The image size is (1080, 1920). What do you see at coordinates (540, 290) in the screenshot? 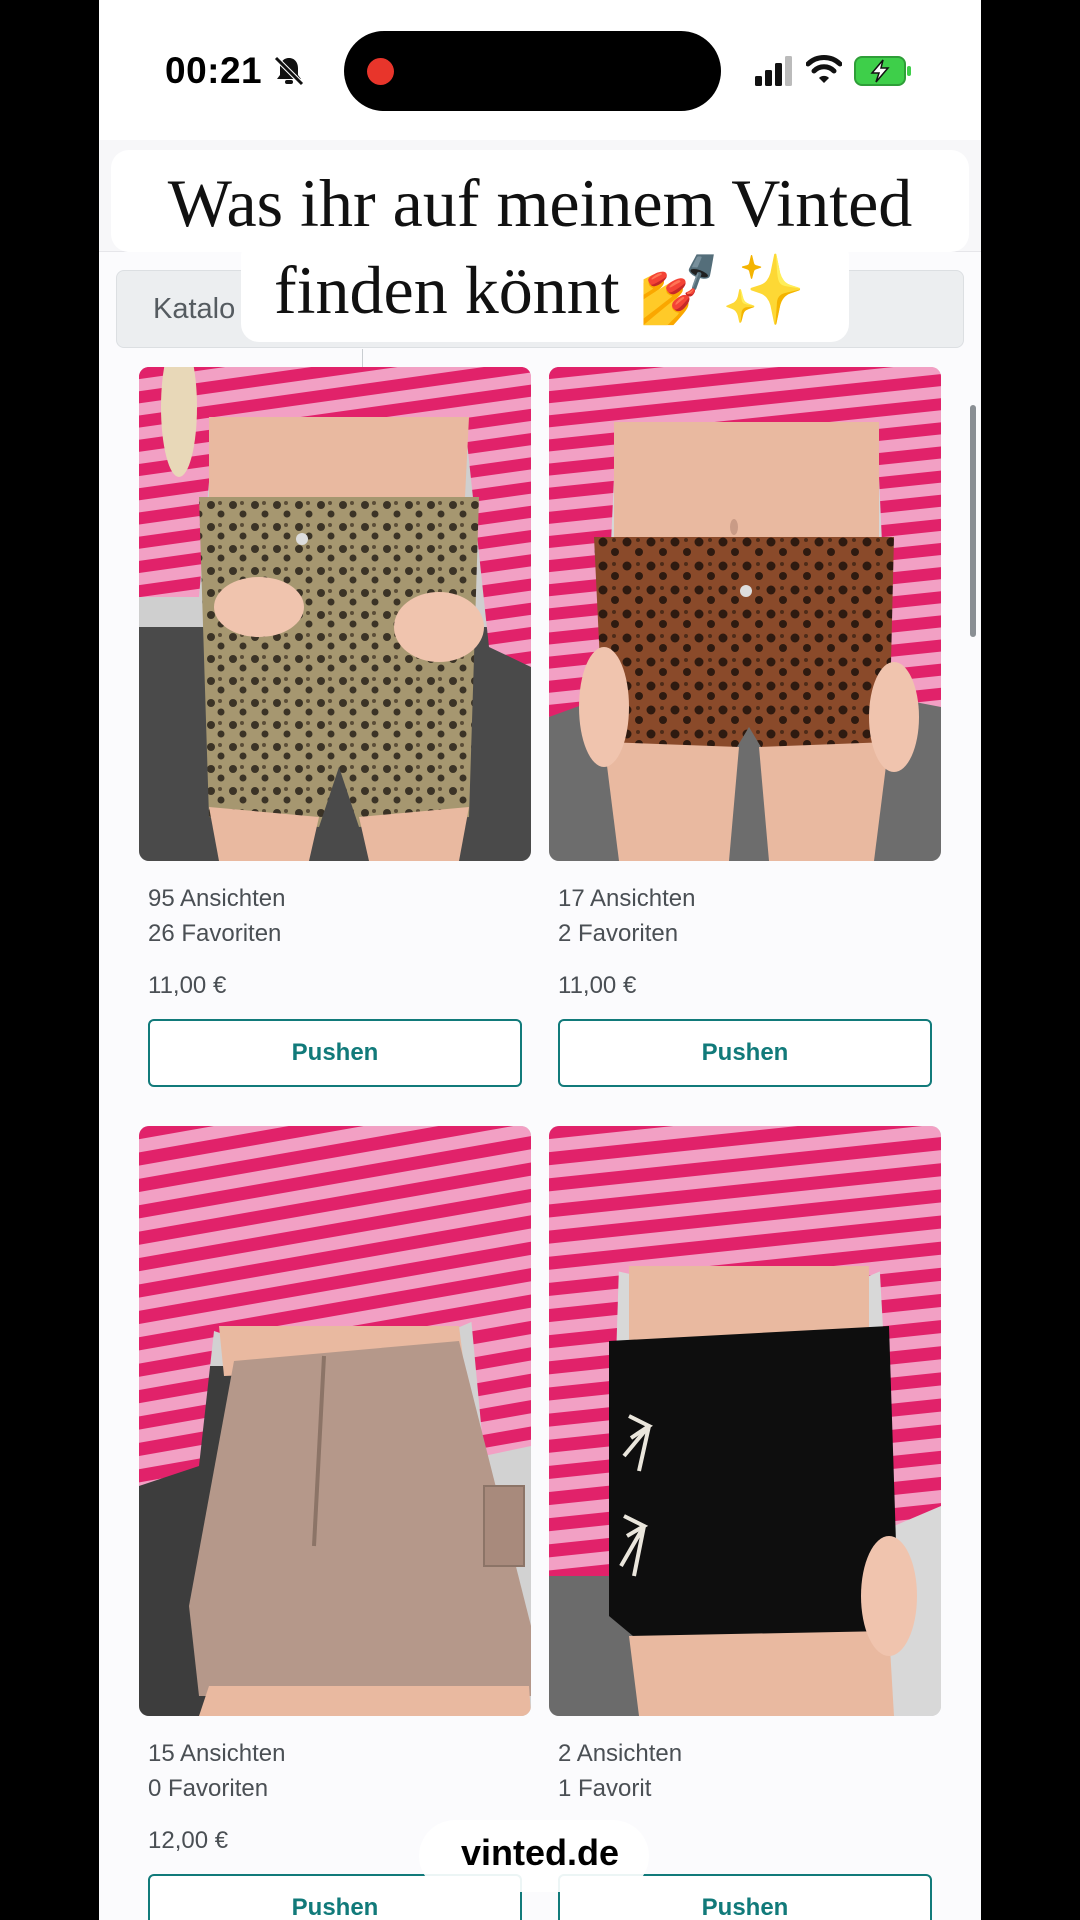
I see `caption-line: finden könnt 💅✨` at bounding box center [540, 290].